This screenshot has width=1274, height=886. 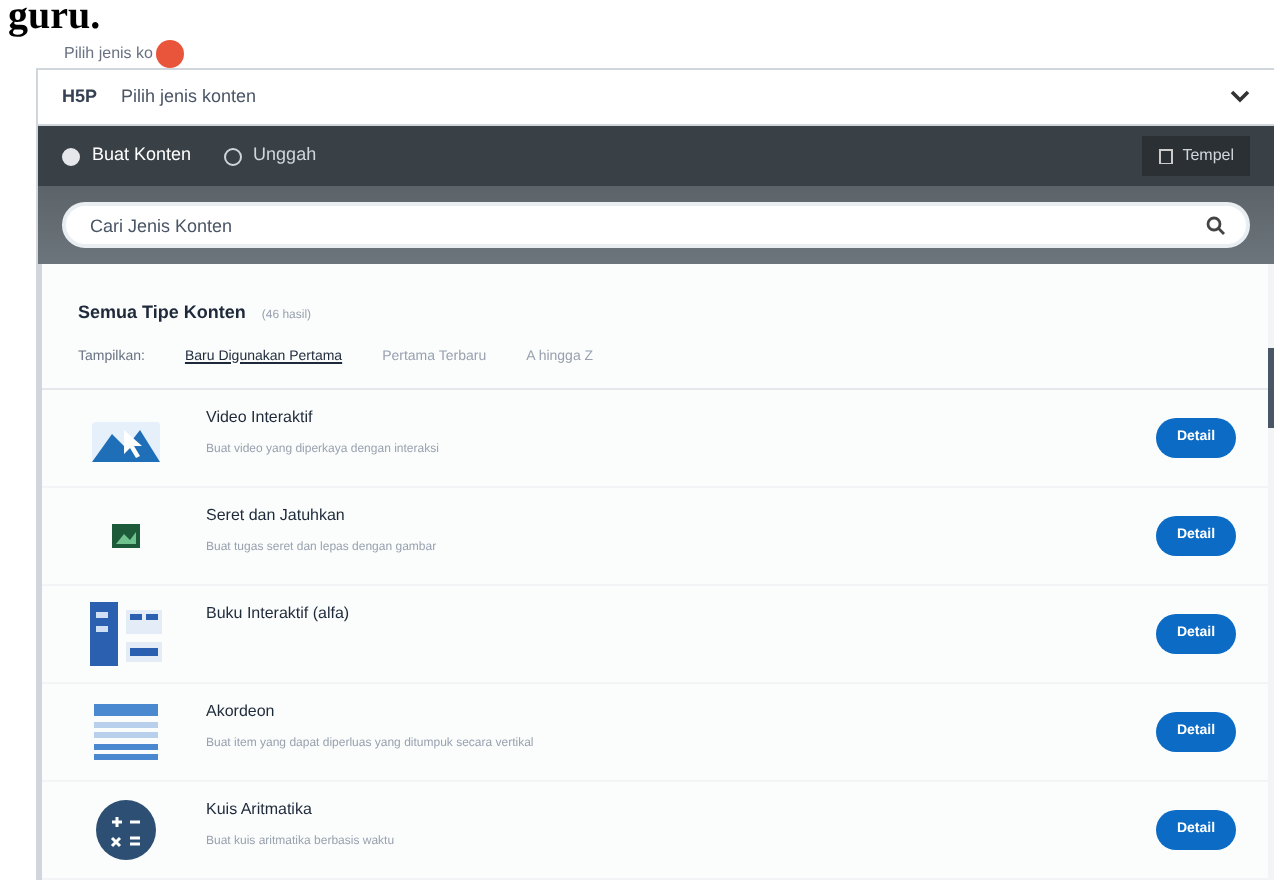 What do you see at coordinates (162, 313) in the screenshot?
I see `list-title: Semua Tipe Konten` at bounding box center [162, 313].